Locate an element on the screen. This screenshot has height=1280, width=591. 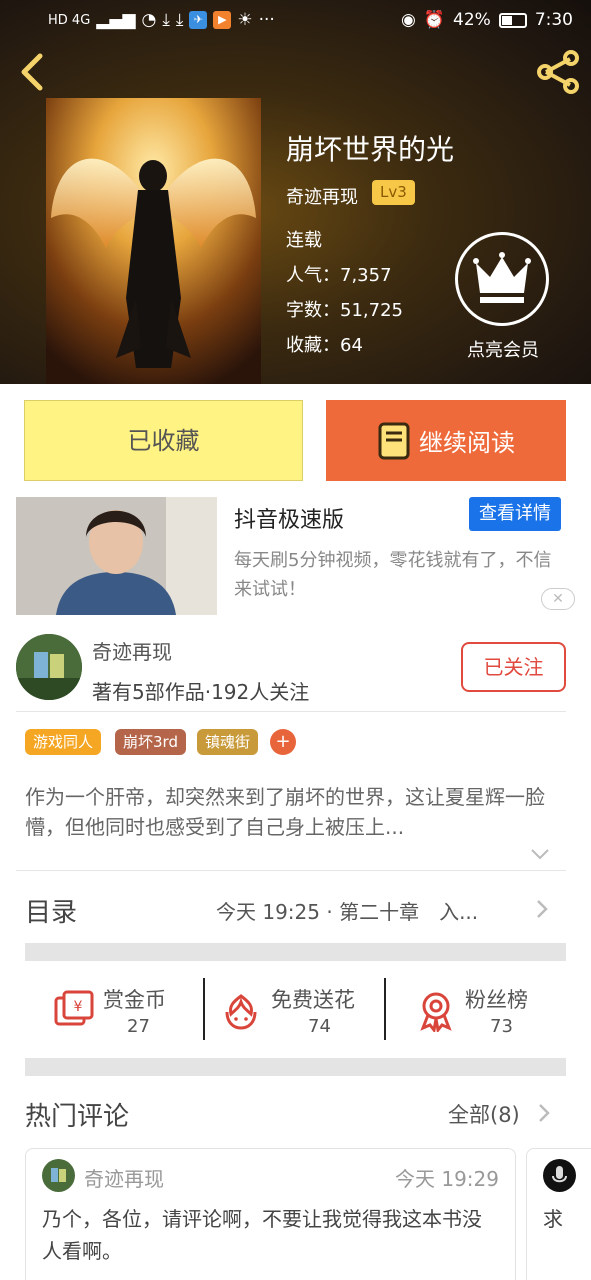
fans-rank-item is located at coordinates (436, 1012).